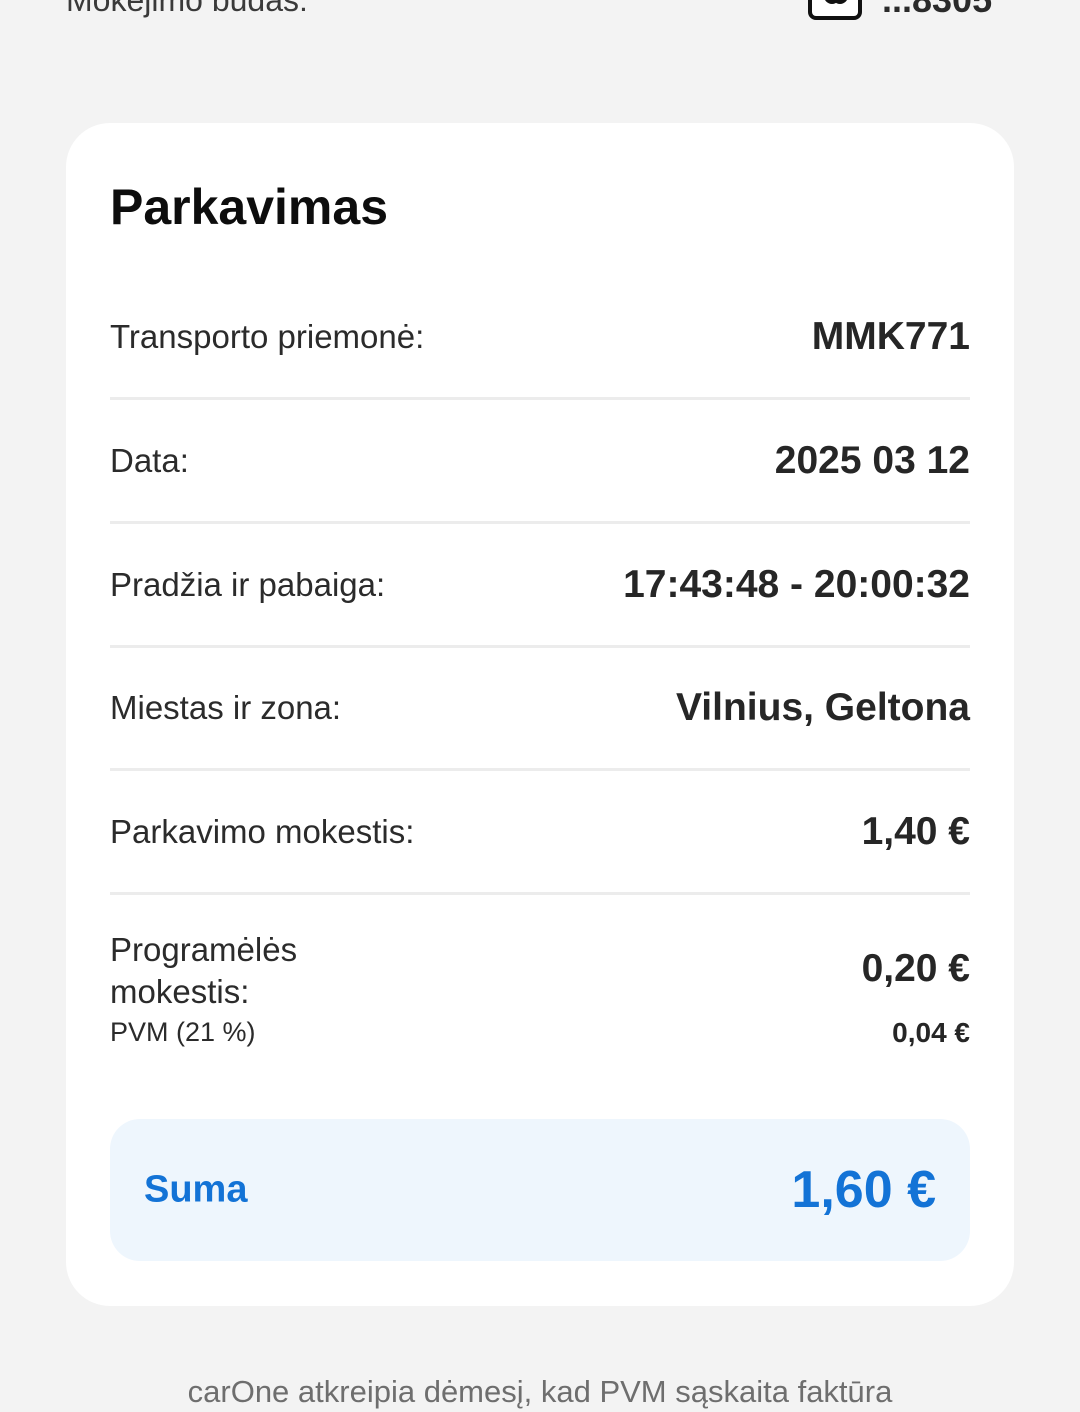 The width and height of the screenshot is (1080, 1412). What do you see at coordinates (540, 586) in the screenshot?
I see `time-range-row: Pradžia ir pabaiga: 17:43:48 - 20:00:32` at bounding box center [540, 586].